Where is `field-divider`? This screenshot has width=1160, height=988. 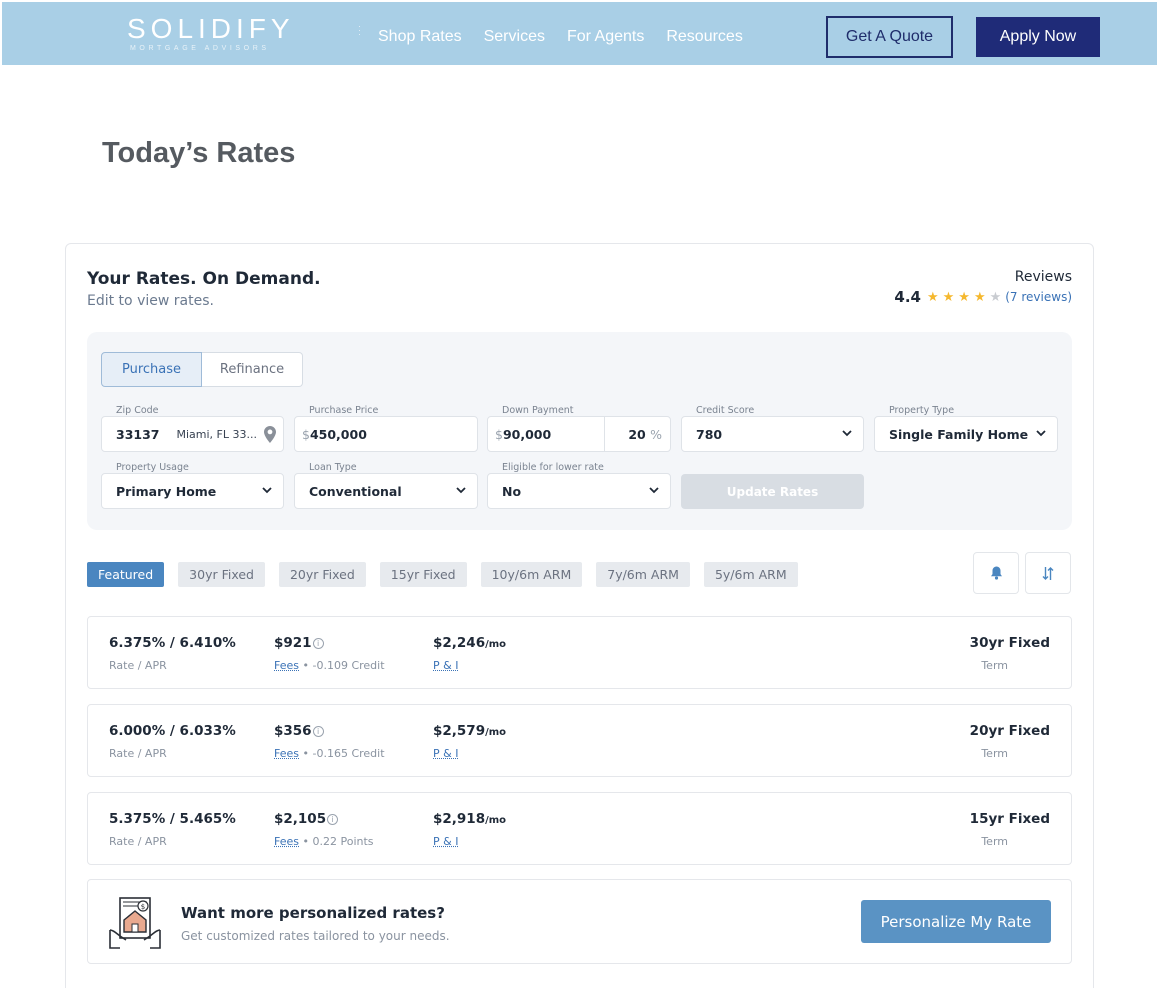
field-divider is located at coordinates (604, 434).